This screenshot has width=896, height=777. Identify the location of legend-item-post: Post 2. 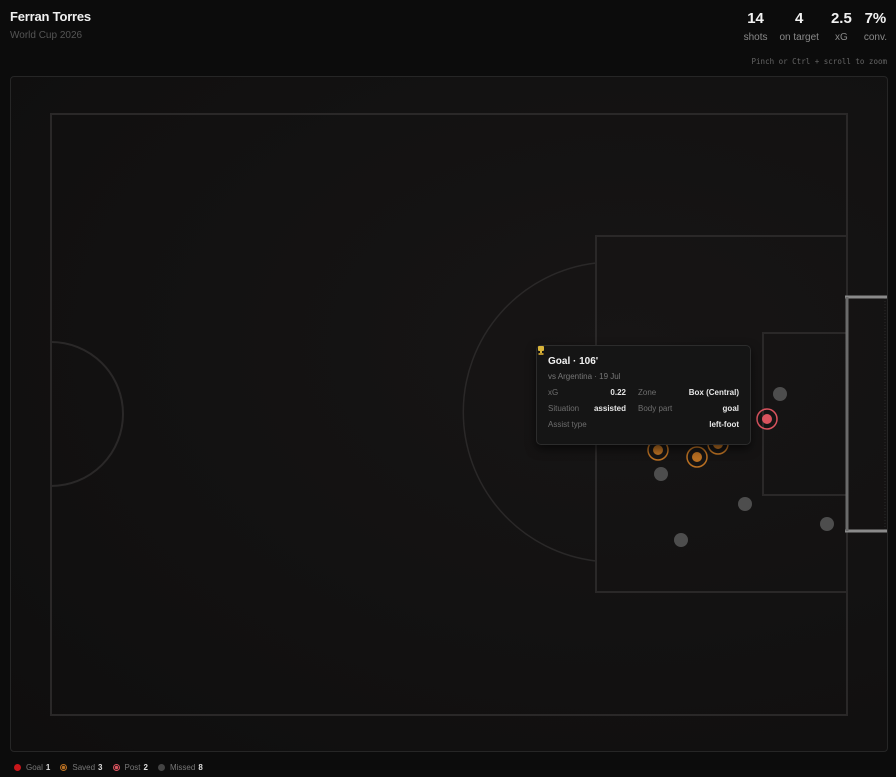
(130, 767).